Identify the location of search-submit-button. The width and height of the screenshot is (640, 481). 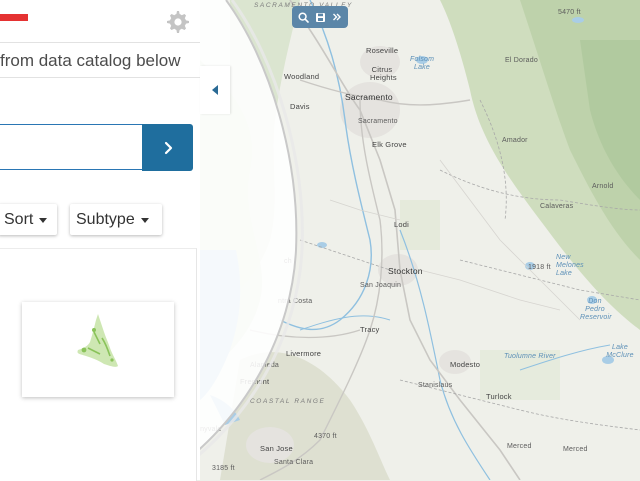
(167, 147).